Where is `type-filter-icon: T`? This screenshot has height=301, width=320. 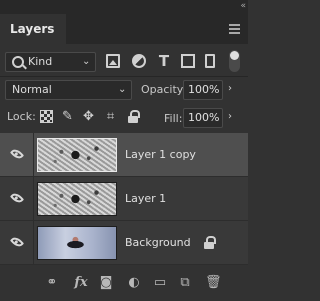 type-filter-icon: T is located at coordinates (164, 61).